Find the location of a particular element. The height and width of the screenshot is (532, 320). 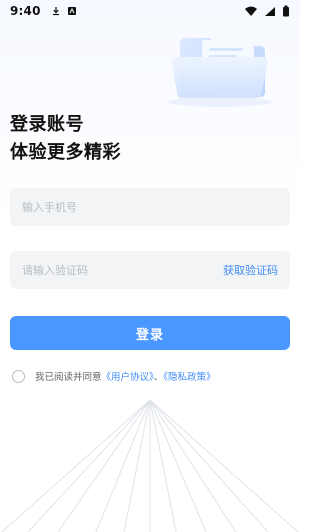

phone-input is located at coordinates (150, 207).